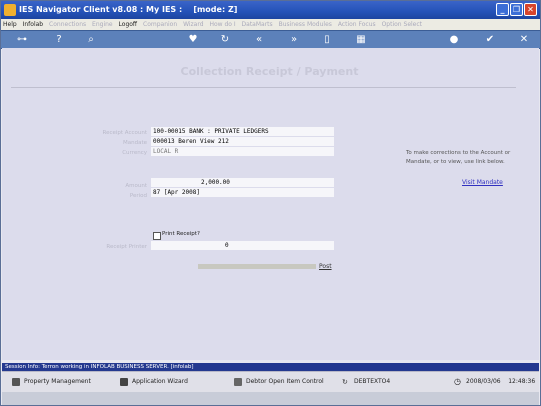  Describe the element at coordinates (91, 39) in the screenshot. I see `search-icon: ⌕` at that location.